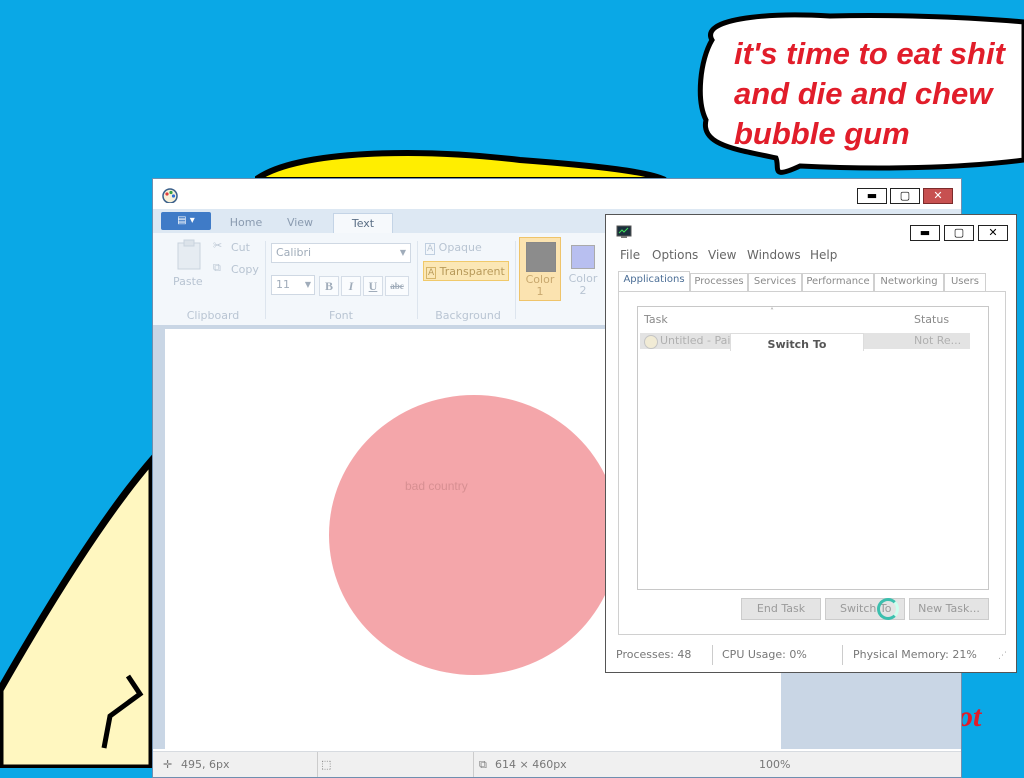  Describe the element at coordinates (283, 284) in the screenshot. I see `font-size-value: 11` at that location.